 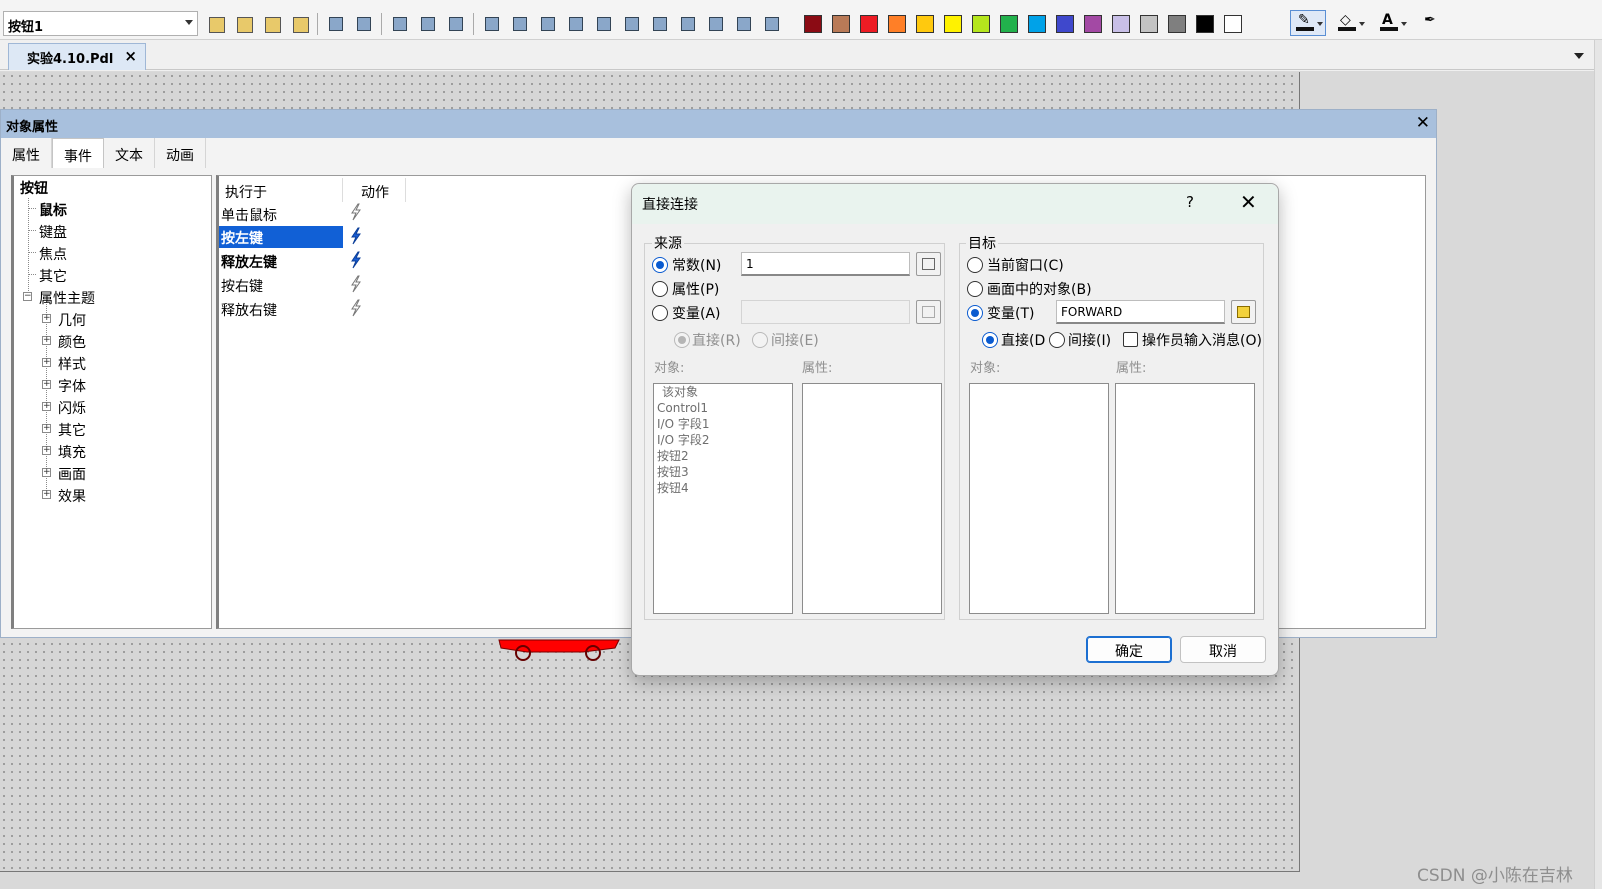 What do you see at coordinates (53, 232) in the screenshot?
I see `tree-item-keyboard: 键盘` at bounding box center [53, 232].